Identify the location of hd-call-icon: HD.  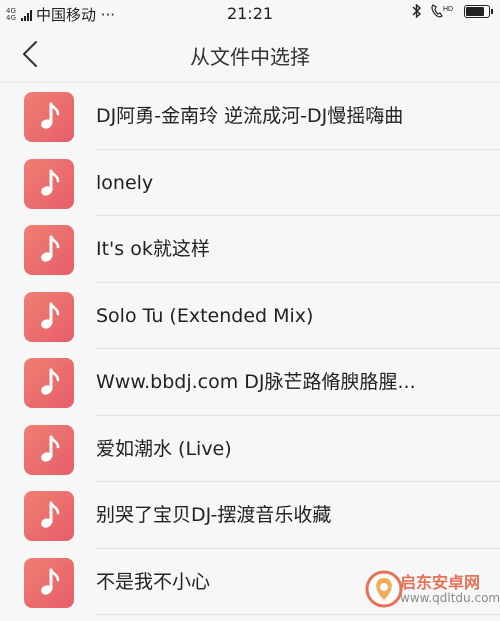
(442, 11).